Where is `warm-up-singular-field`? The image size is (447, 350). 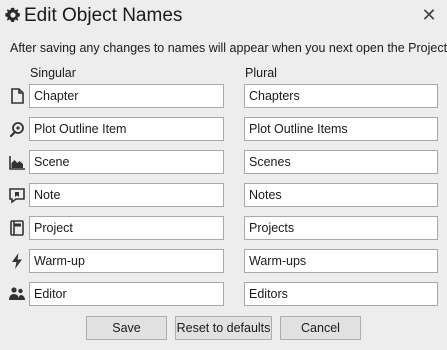 warm-up-singular-field is located at coordinates (126, 261).